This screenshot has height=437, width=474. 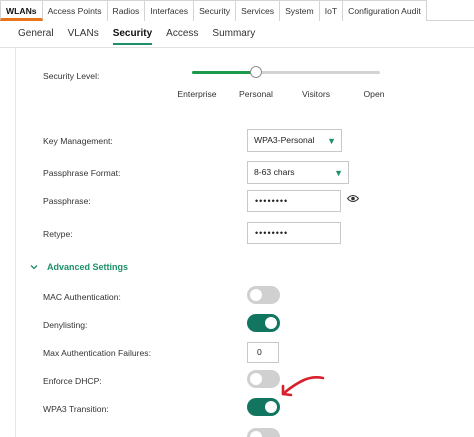 I want to click on security-level-slider, so click(x=286, y=72).